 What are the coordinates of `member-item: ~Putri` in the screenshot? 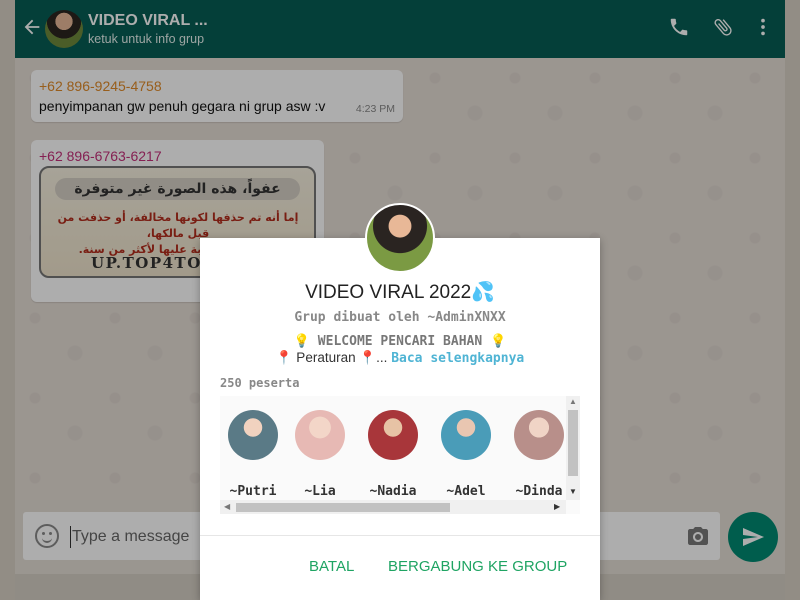 It's located at (253, 460).